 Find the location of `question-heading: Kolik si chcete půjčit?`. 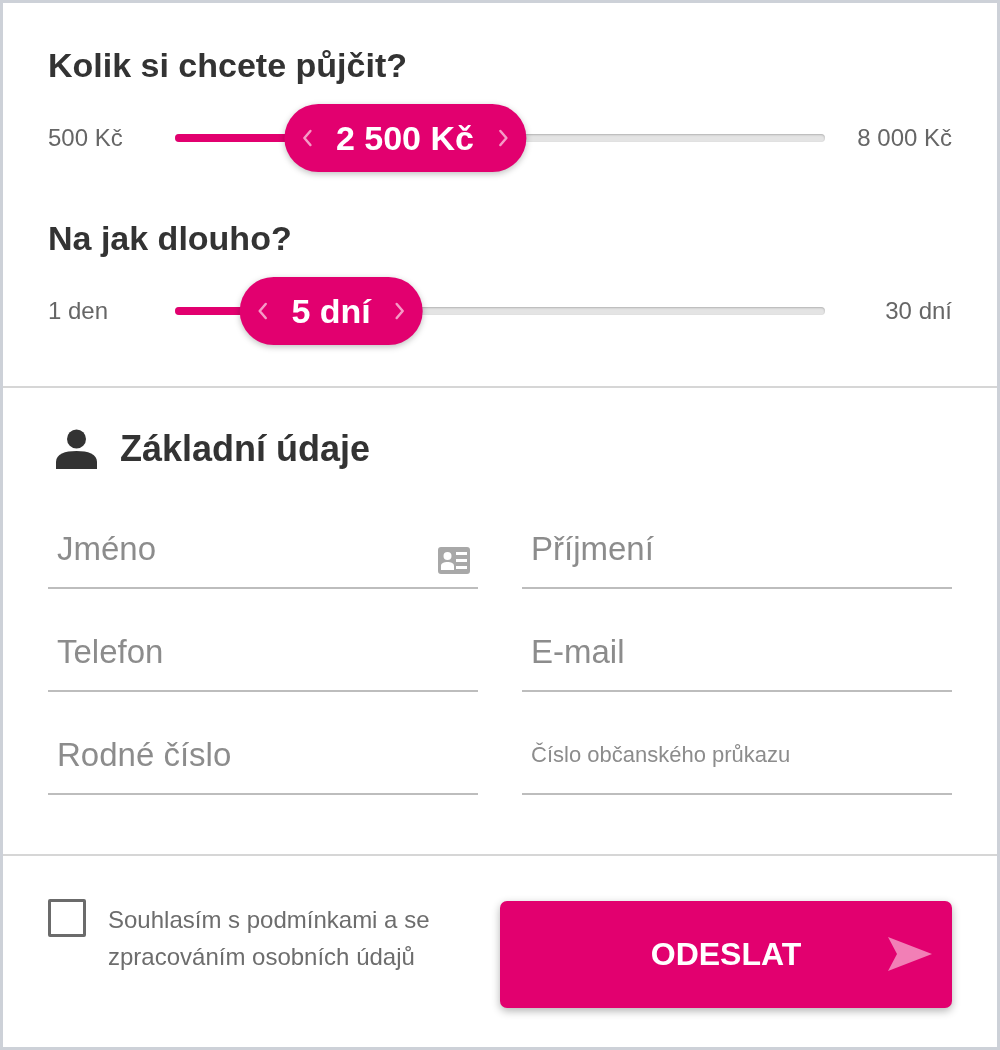

question-heading: Kolik si chcete půjčit? is located at coordinates (228, 65).